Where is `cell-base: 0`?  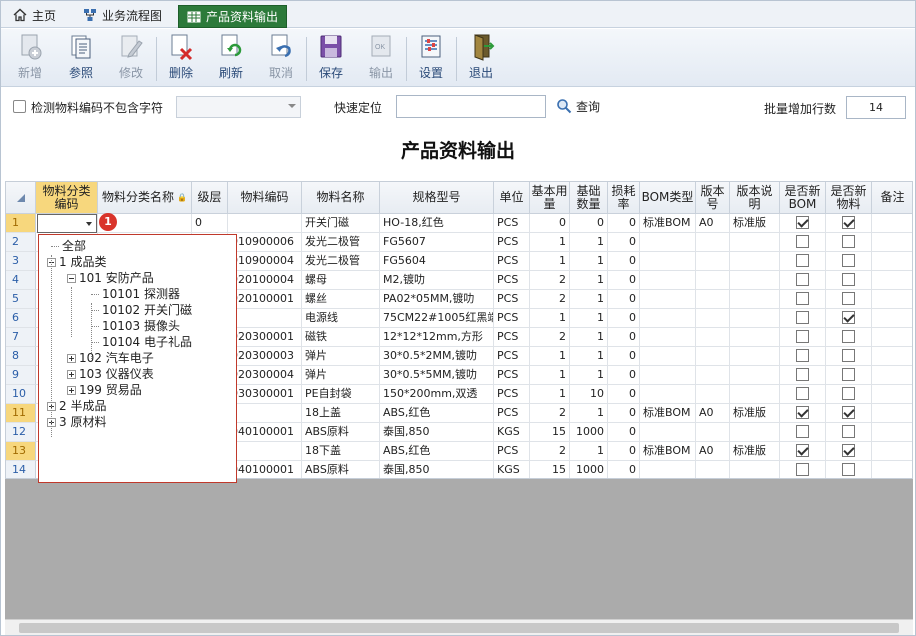
cell-base: 0 is located at coordinates (550, 223).